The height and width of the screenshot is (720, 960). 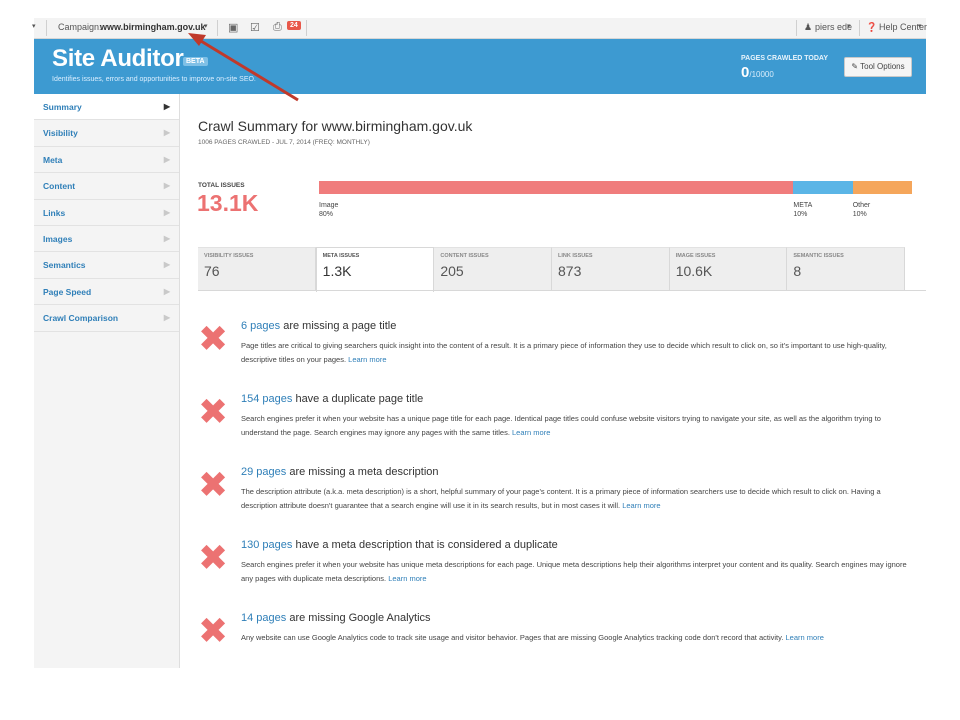 I want to click on sidebar-item-summary: Summary ▶, so click(x=106, y=107).